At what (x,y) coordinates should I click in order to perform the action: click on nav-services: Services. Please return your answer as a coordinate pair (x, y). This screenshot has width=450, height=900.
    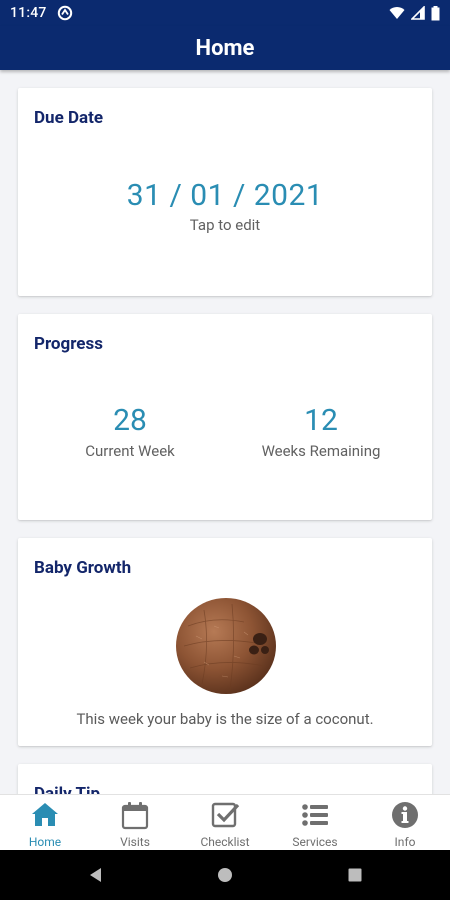
    Looking at the image, I should click on (315, 823).